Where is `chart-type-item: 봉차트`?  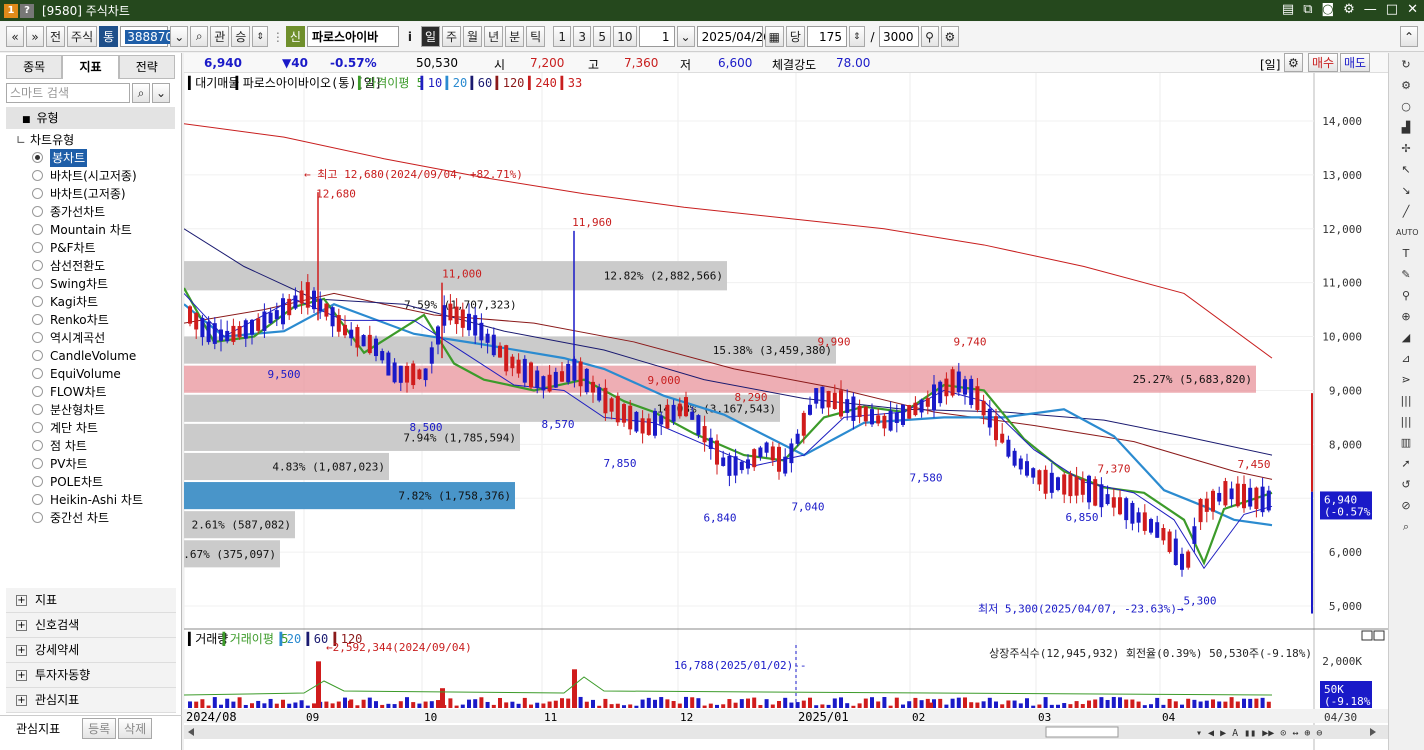 chart-type-item: 봉차트 is located at coordinates (90, 158).